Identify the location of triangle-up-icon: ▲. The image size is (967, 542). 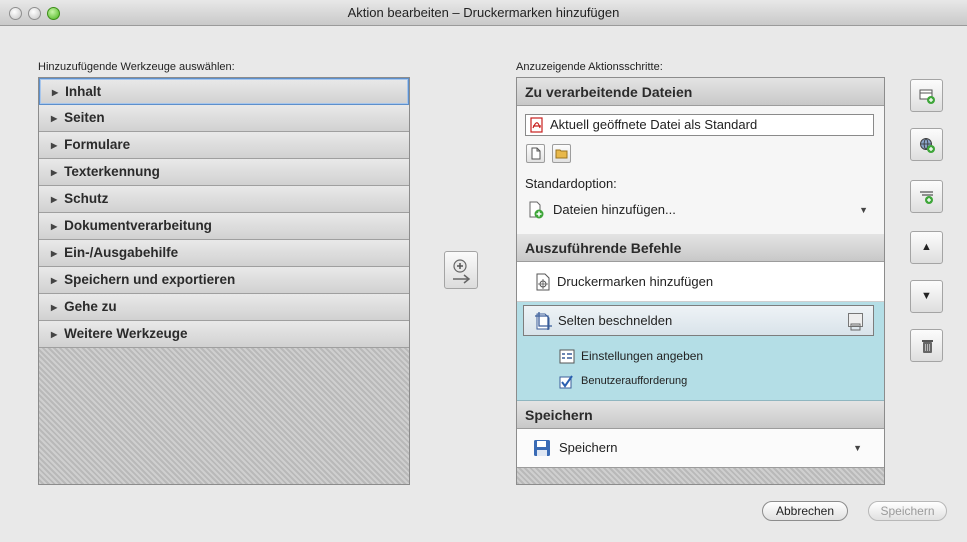
(926, 247).